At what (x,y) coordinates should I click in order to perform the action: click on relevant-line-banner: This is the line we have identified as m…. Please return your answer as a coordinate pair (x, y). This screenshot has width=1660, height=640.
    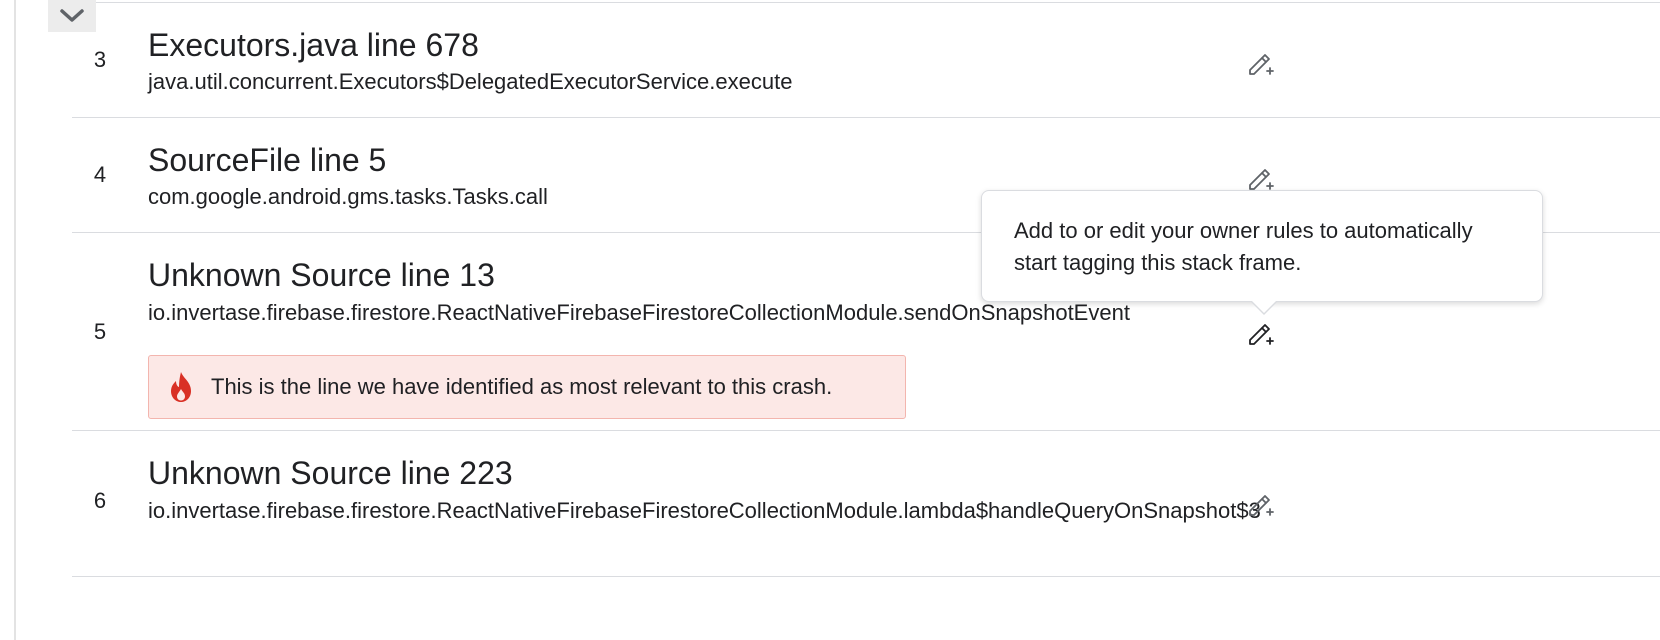
    Looking at the image, I should click on (527, 387).